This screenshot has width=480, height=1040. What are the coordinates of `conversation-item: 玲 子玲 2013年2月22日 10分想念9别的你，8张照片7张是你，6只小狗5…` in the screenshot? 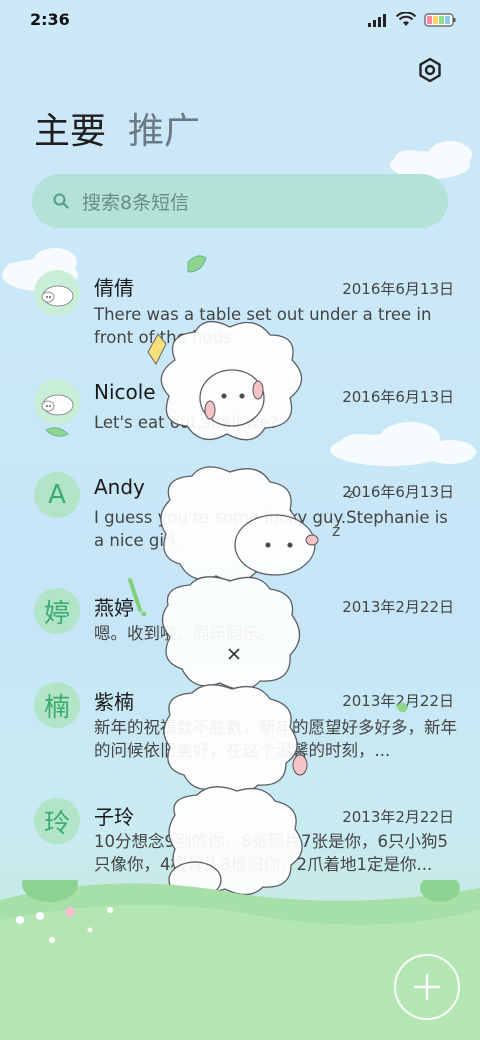 It's located at (240, 843).